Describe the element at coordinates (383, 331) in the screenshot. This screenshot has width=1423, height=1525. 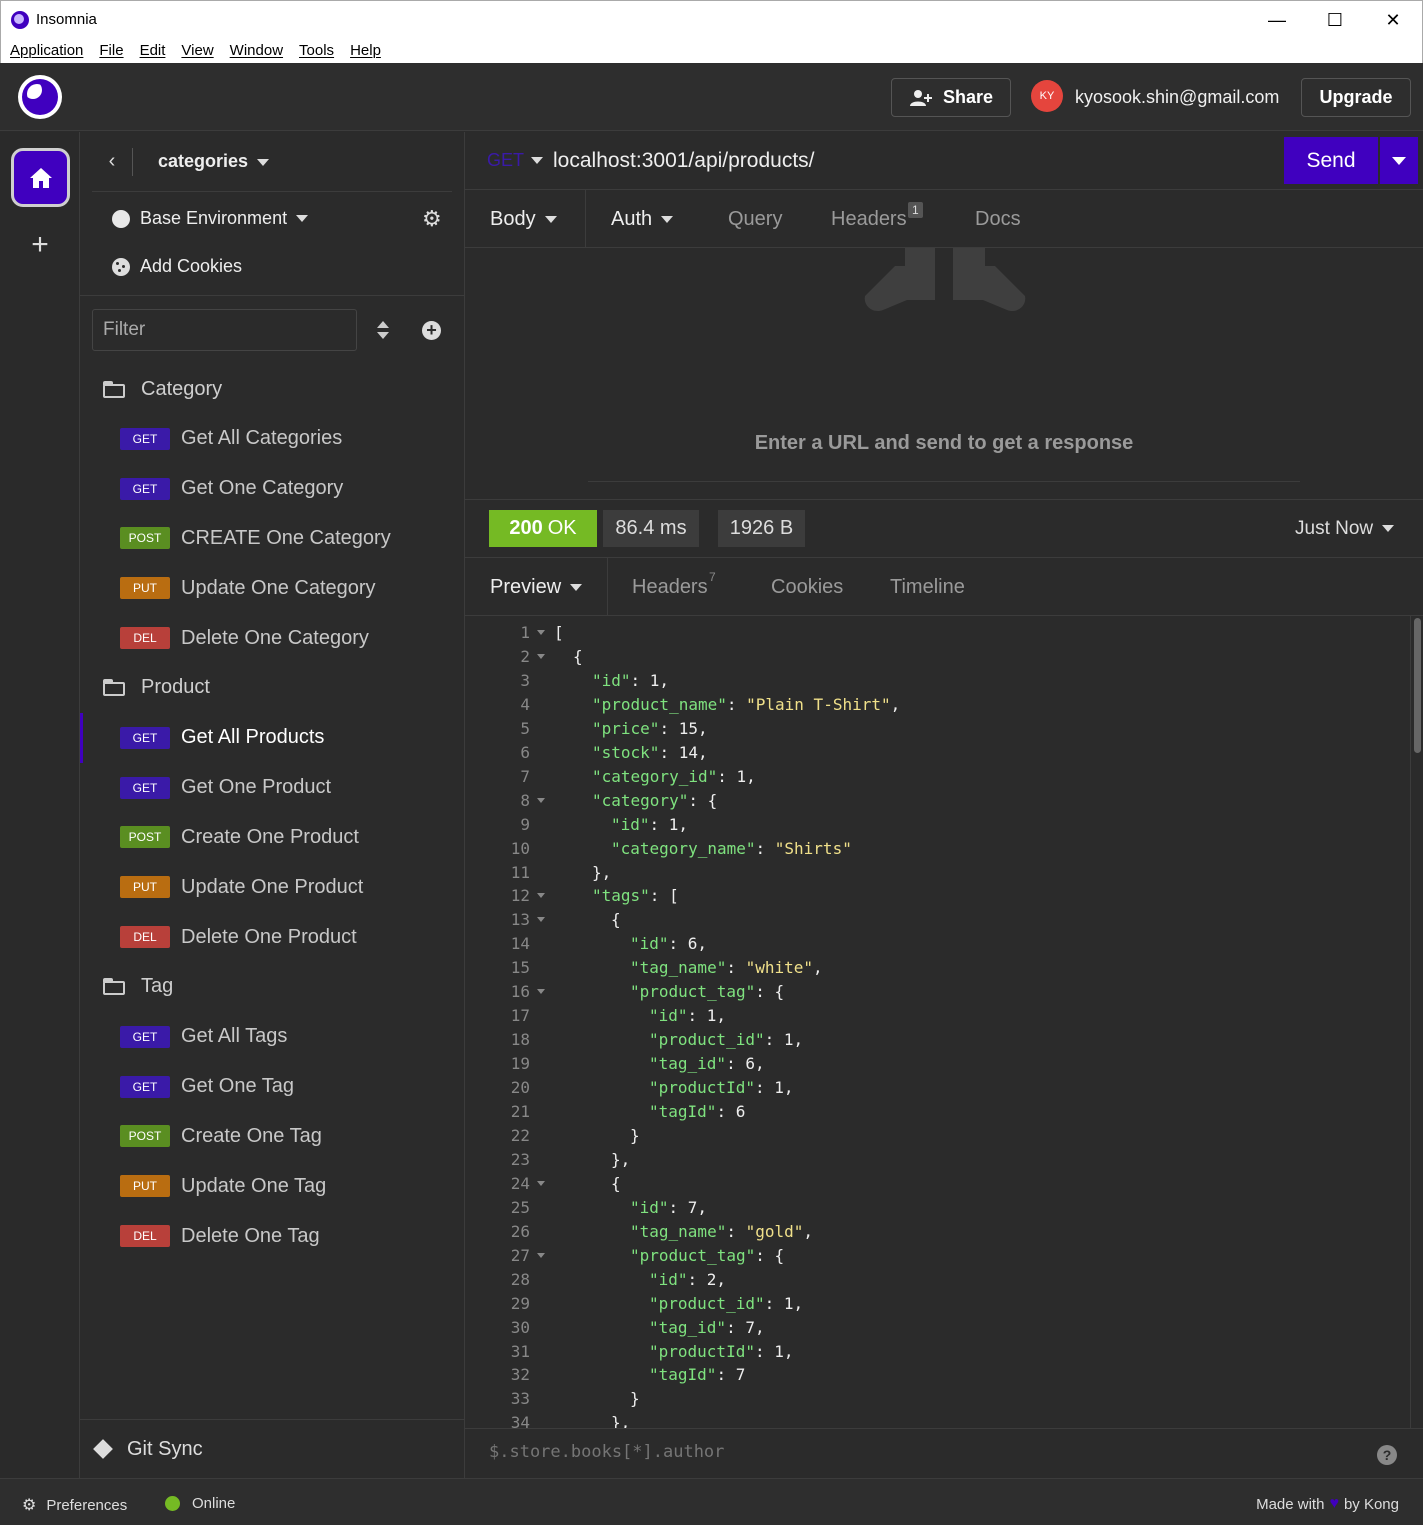
I see `sort-icon` at that location.